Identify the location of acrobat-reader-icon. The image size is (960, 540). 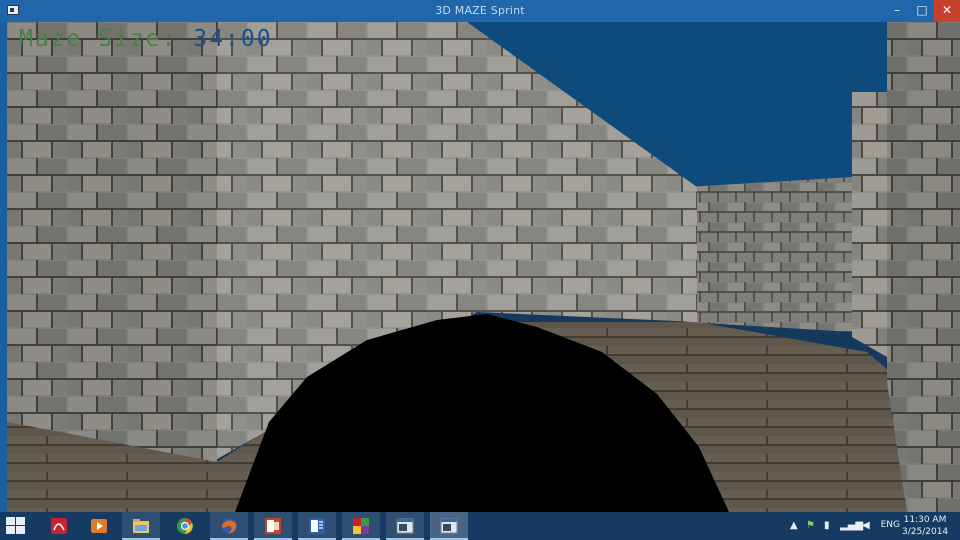
(59, 526).